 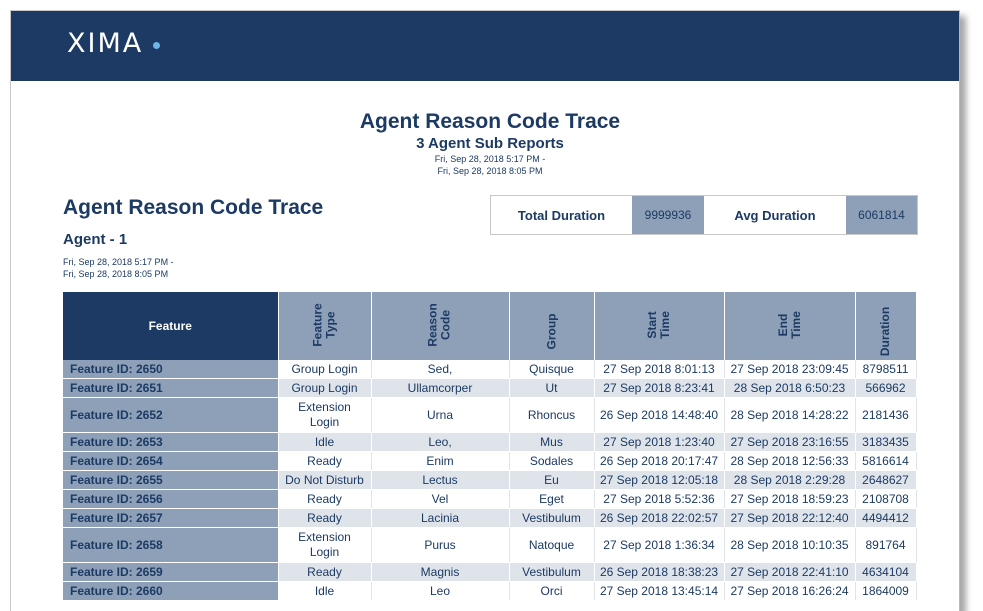 I want to click on cell-feature-id: Feature ID: 2660, so click(x=171, y=591).